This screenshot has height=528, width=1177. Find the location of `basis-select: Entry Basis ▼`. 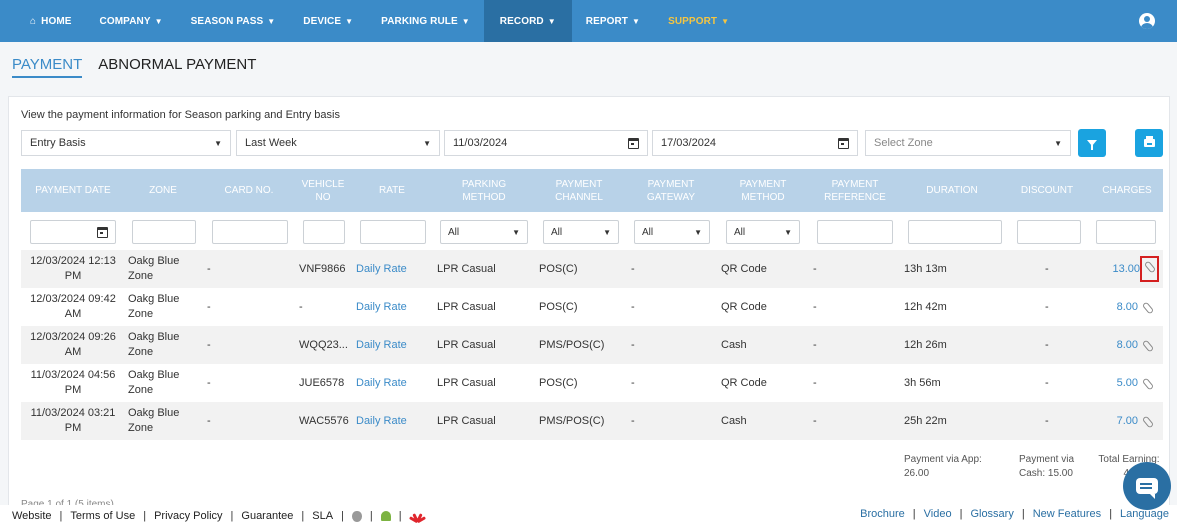

basis-select: Entry Basis ▼ is located at coordinates (126, 143).